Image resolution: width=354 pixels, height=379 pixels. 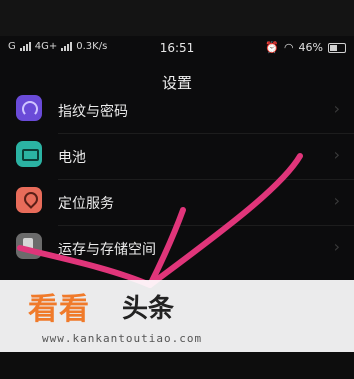 I want to click on wifi-icon: ◠, so click(x=288, y=47).